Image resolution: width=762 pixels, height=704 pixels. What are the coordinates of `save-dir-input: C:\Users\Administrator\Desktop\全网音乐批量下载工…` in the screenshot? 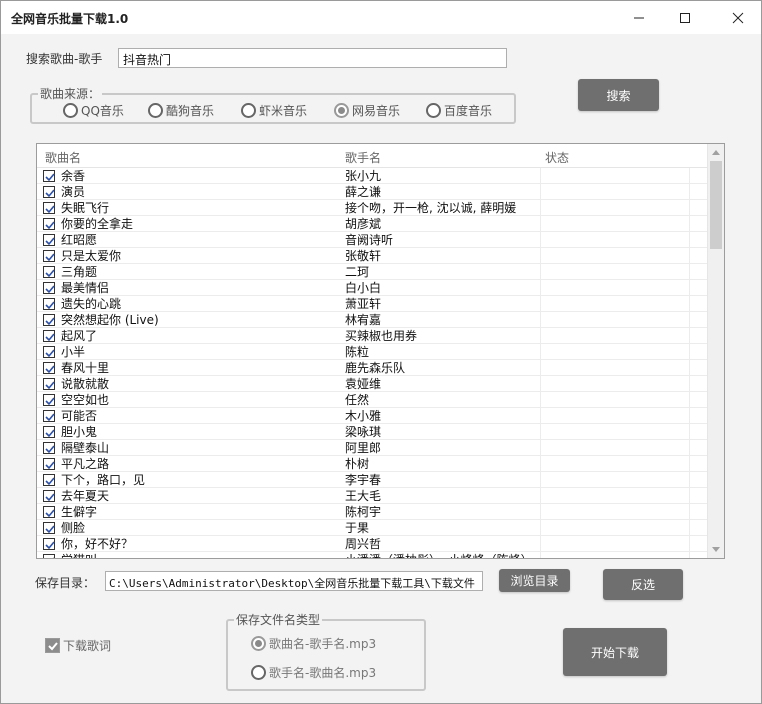 It's located at (294, 581).